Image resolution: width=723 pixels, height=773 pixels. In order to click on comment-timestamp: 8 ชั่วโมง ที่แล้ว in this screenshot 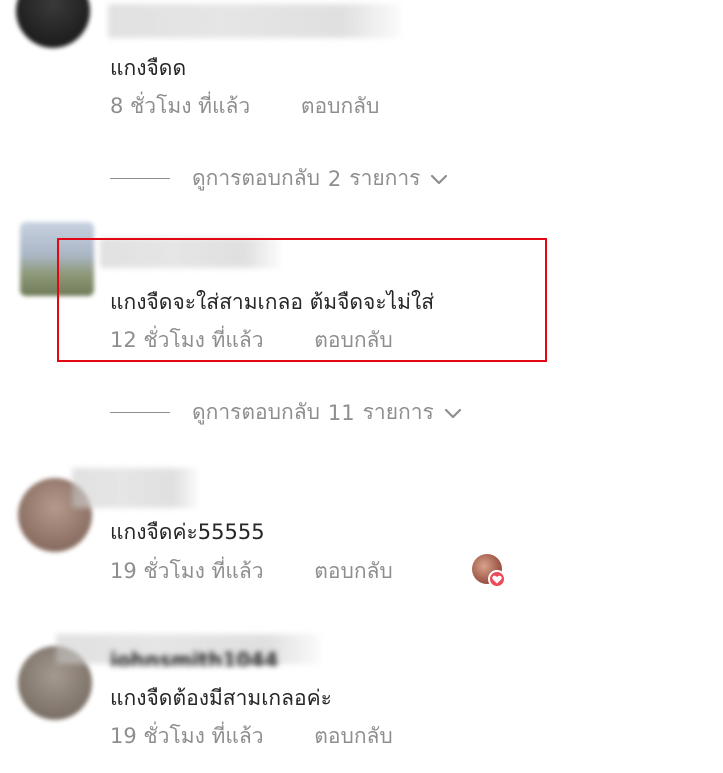, I will do `click(180, 106)`.